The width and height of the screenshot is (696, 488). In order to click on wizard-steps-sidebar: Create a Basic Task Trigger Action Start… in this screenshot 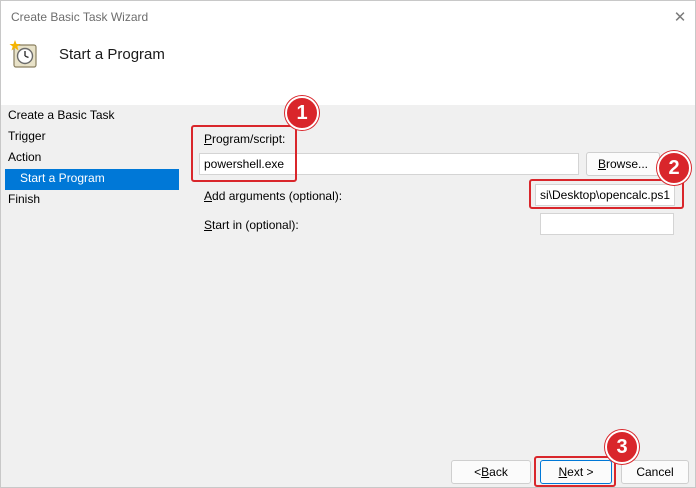, I will do `click(91, 158)`.